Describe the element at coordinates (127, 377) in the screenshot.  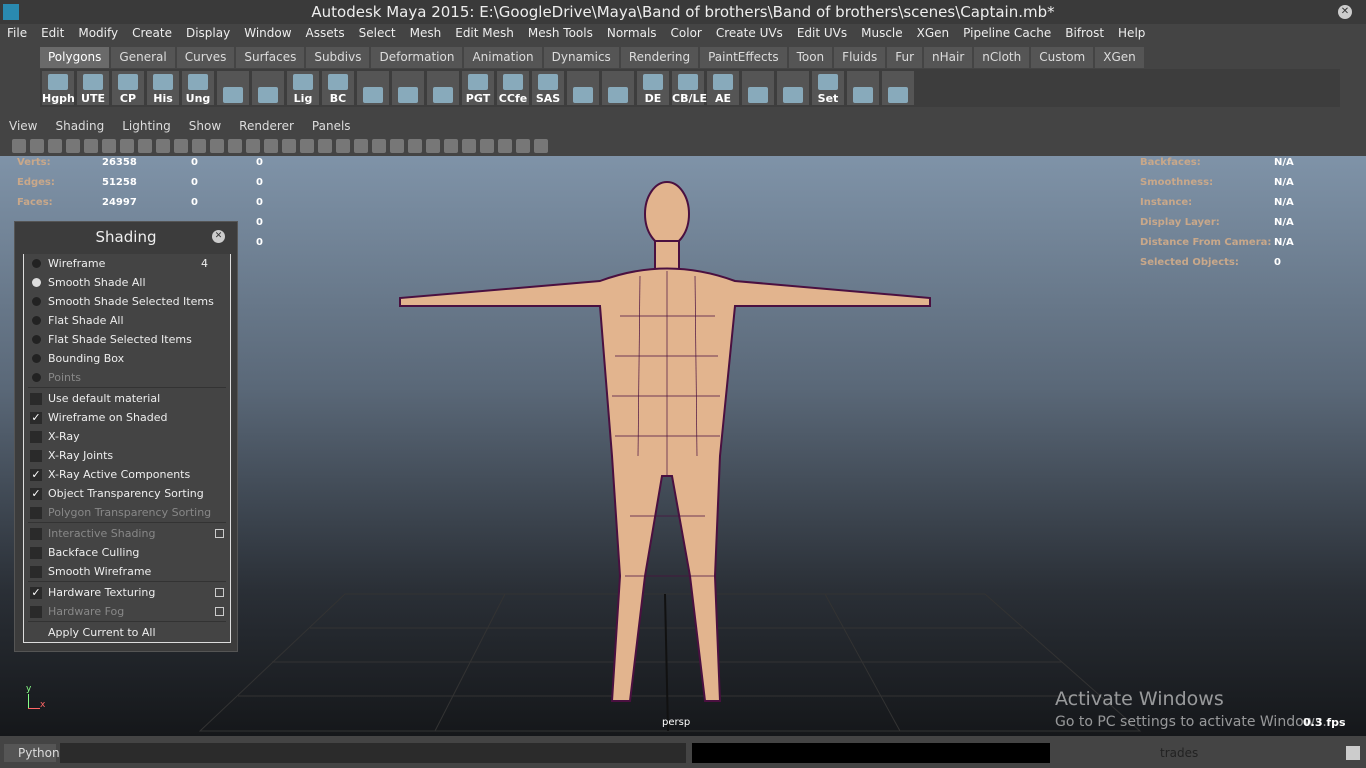
I see `radio-points: Points` at that location.